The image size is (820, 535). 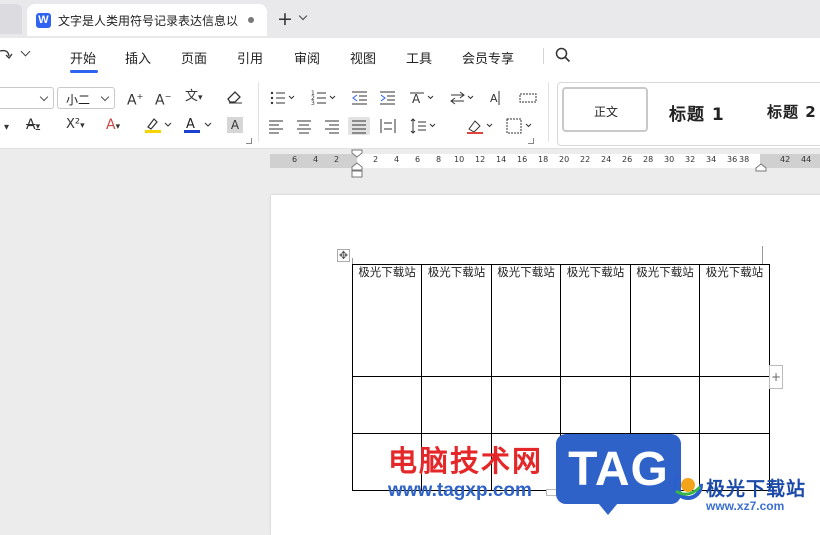 I want to click on menu-references: 引用, so click(x=250, y=57).